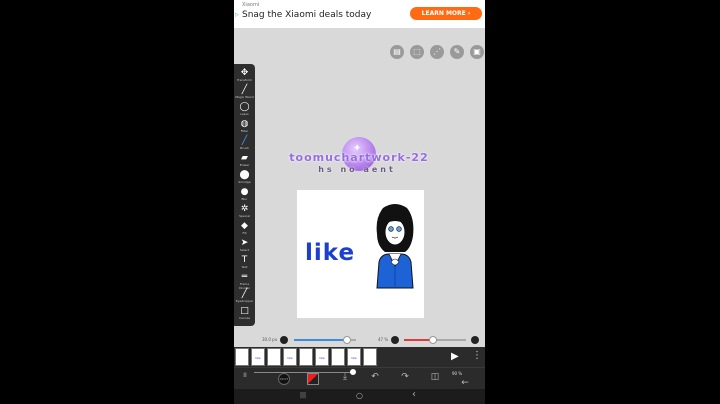 Image resolution: width=720 pixels, height=404 pixels. What do you see at coordinates (455, 356) in the screenshot?
I see `play-icon: ▶` at bounding box center [455, 356].